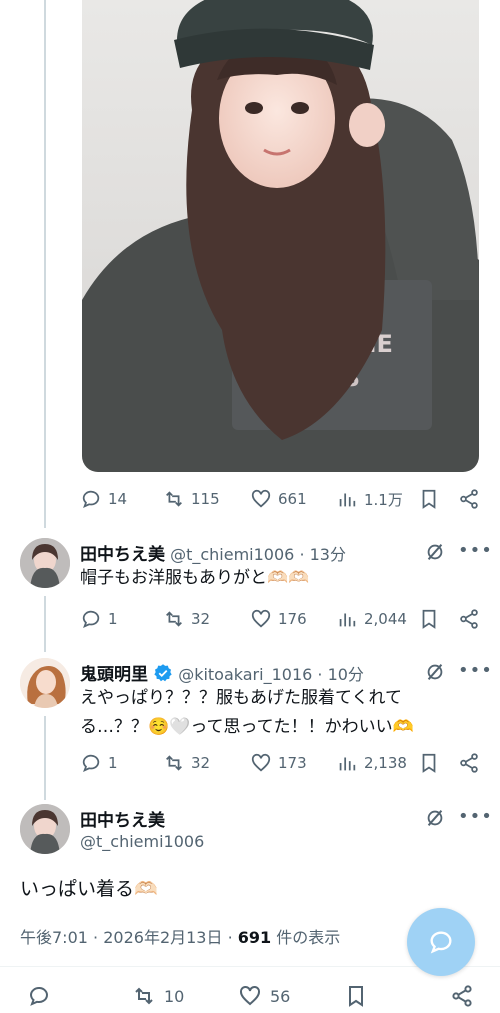 Image resolution: width=500 pixels, height=1013 pixels. I want to click on like-count: 176, so click(292, 619).